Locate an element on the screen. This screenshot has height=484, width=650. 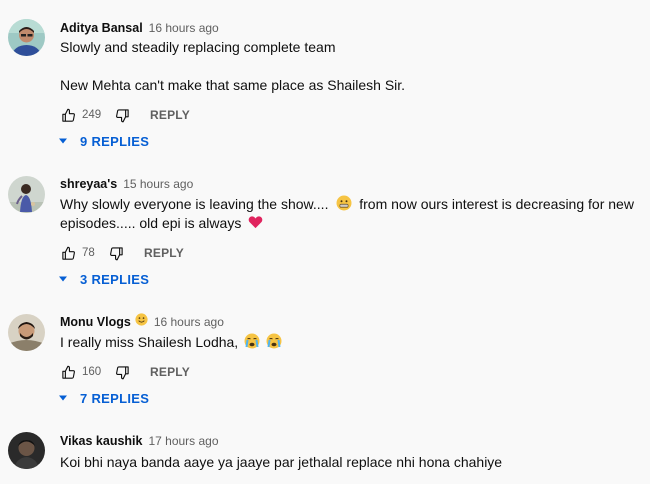
replies-count-label: 7 REPLIES is located at coordinates (115, 398).